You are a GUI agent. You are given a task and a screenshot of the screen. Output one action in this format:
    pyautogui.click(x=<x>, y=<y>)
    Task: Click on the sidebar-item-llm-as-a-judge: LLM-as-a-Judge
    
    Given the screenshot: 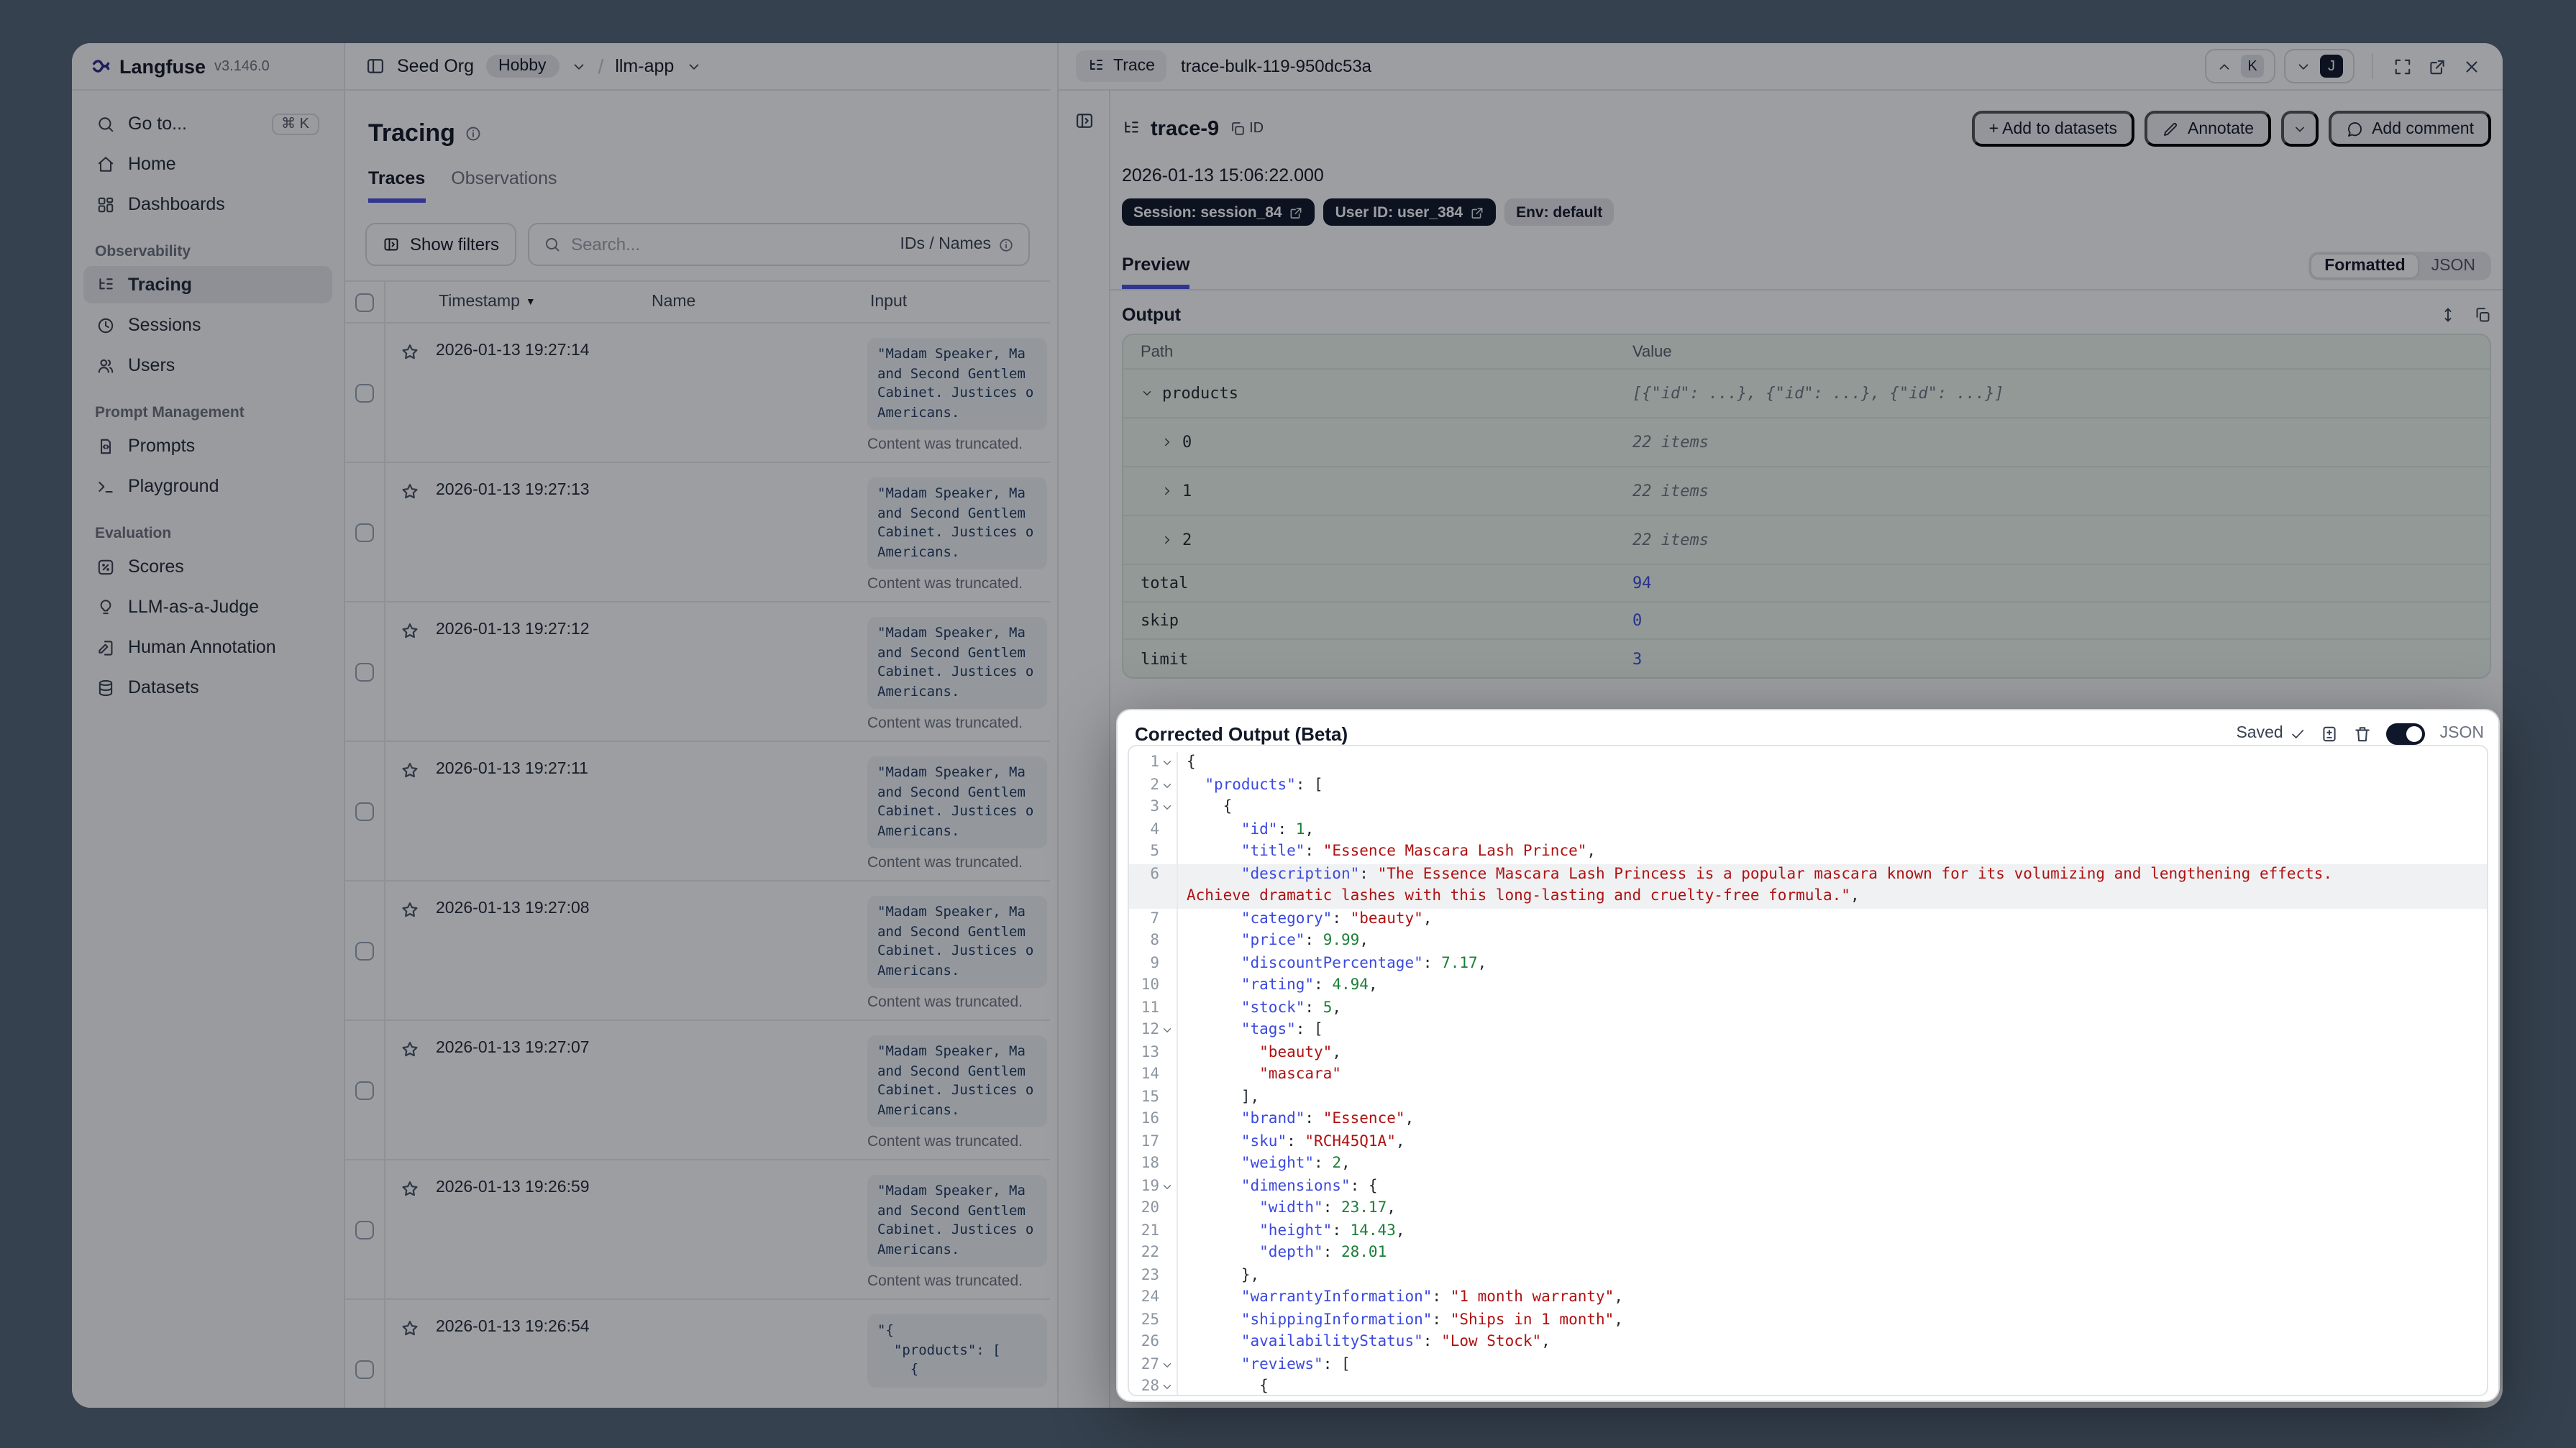 What is the action you would take?
    pyautogui.click(x=208, y=607)
    